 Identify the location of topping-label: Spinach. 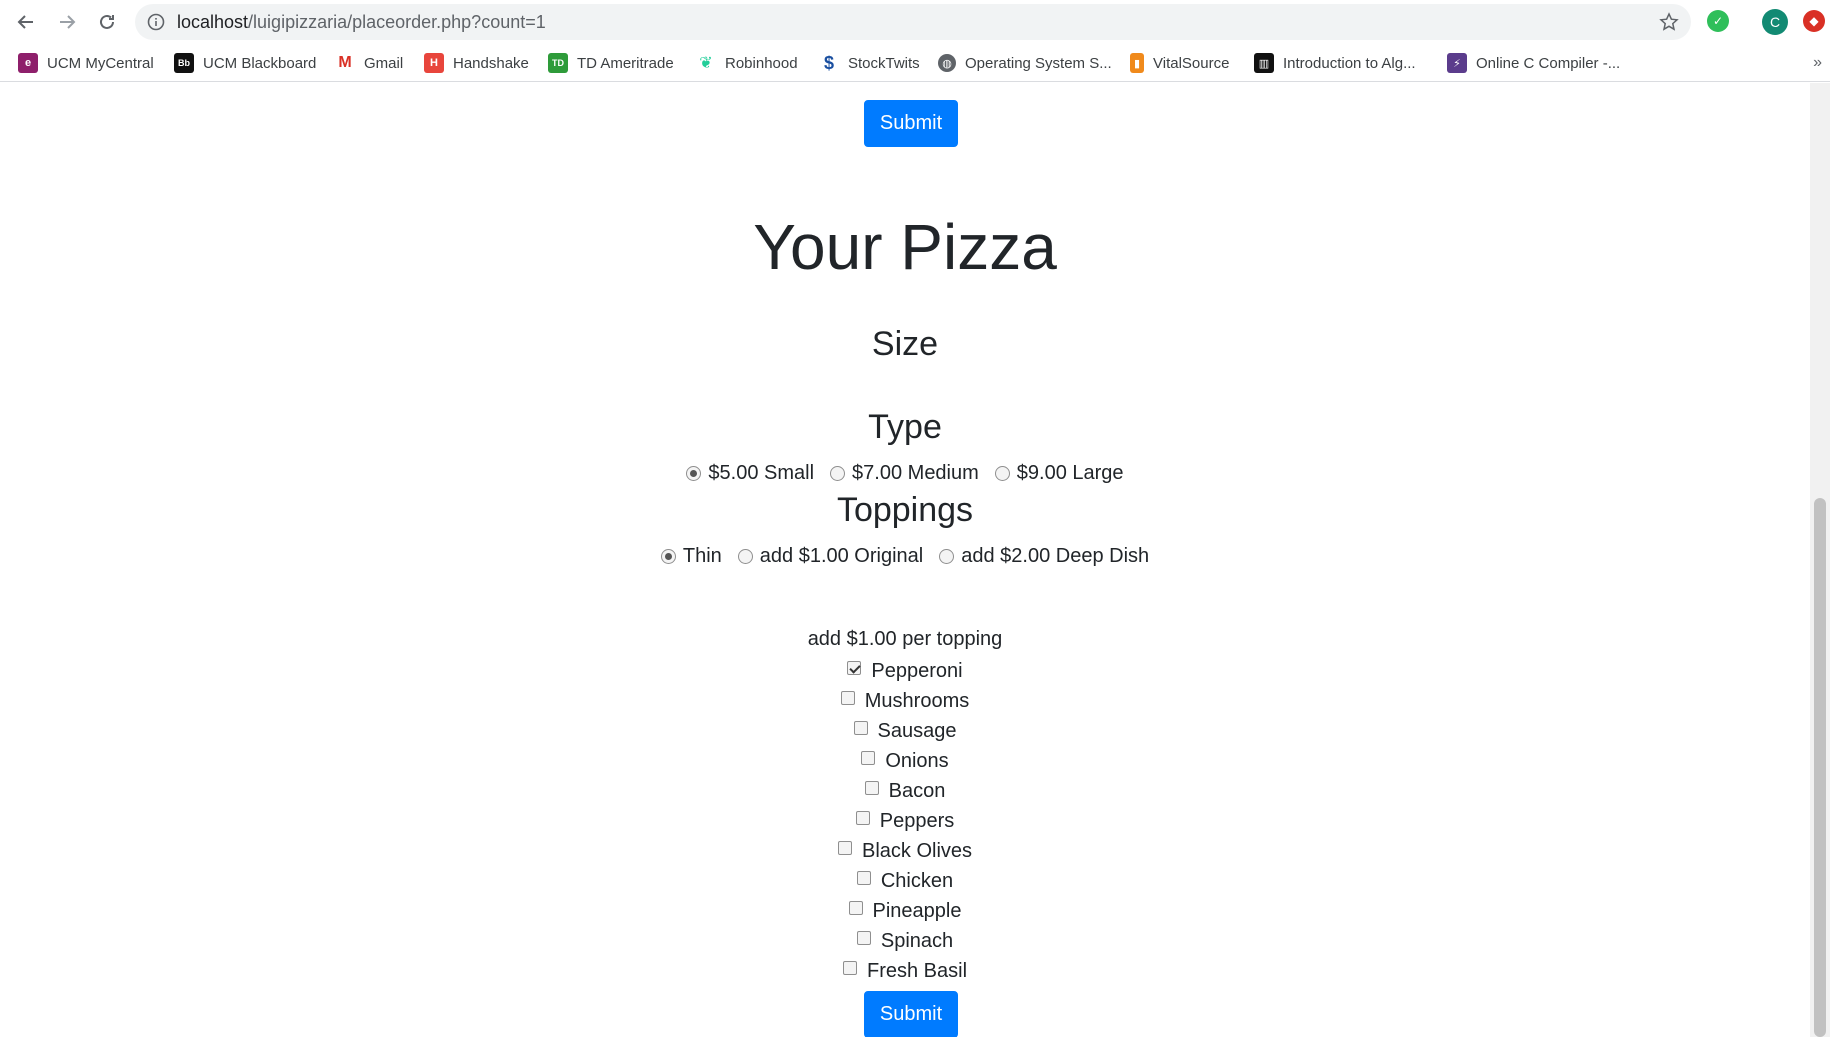
(917, 940).